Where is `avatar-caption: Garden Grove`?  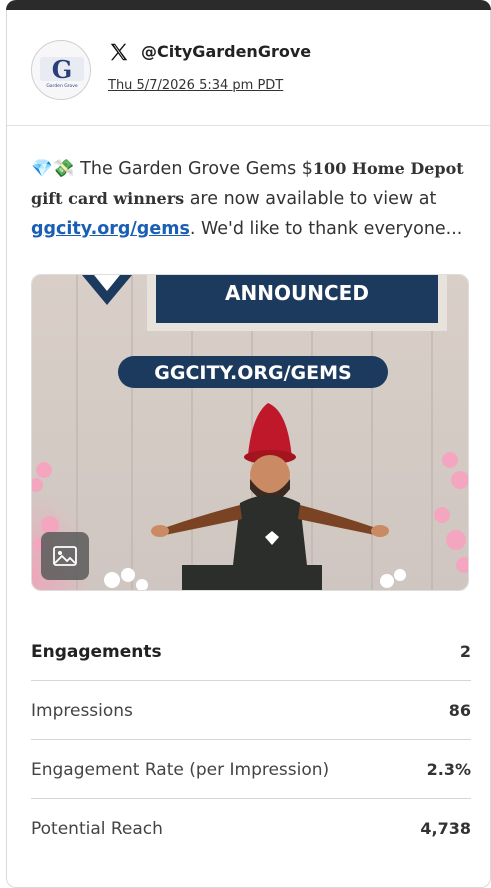
avatar-caption: Garden Grove is located at coordinates (62, 86).